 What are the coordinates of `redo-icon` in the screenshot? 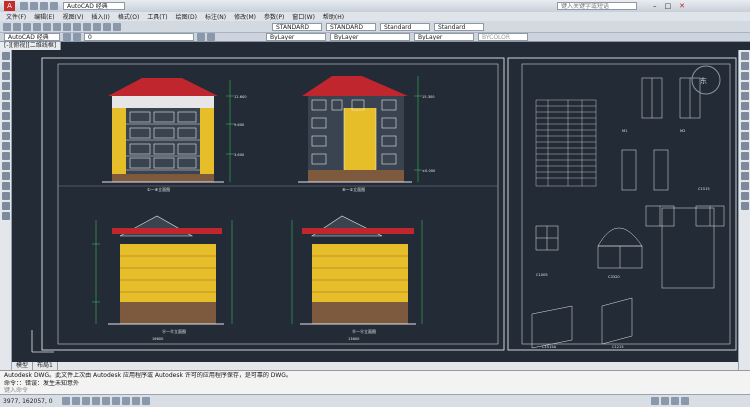 It's located at (87, 26).